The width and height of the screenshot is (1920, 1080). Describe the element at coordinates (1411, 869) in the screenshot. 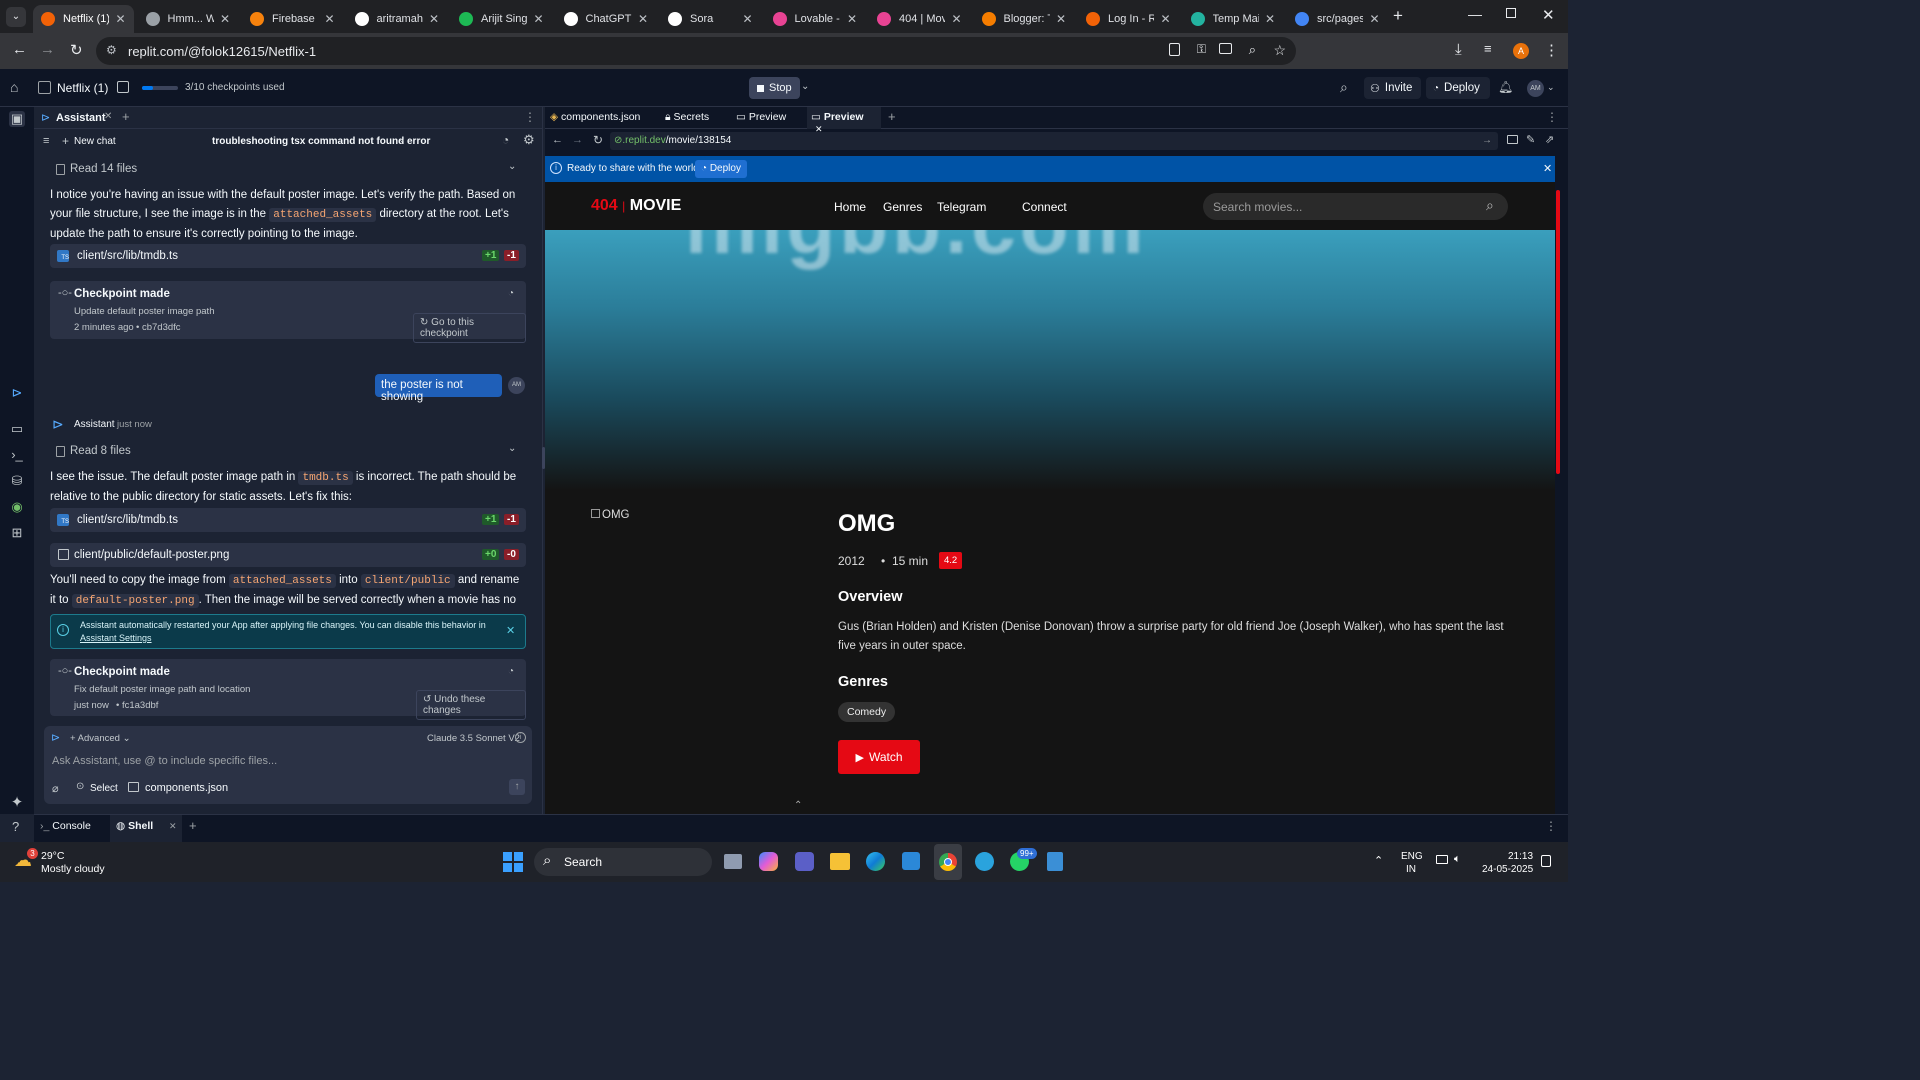

I see `language-in: IN` at that location.